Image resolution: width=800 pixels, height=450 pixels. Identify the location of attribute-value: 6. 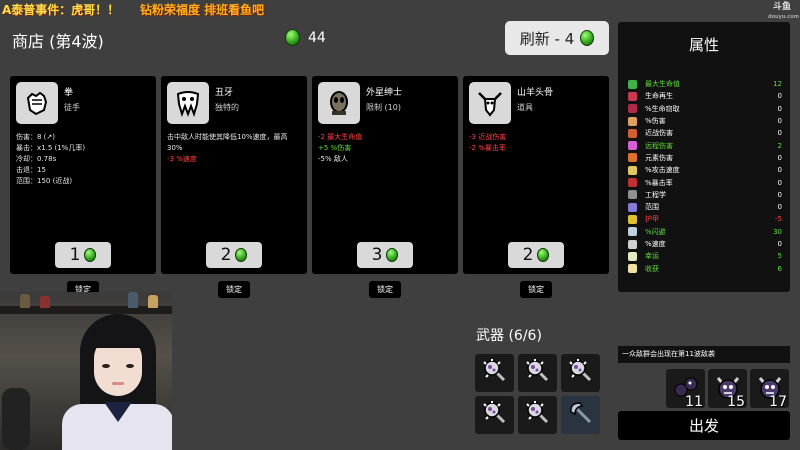
(779, 268).